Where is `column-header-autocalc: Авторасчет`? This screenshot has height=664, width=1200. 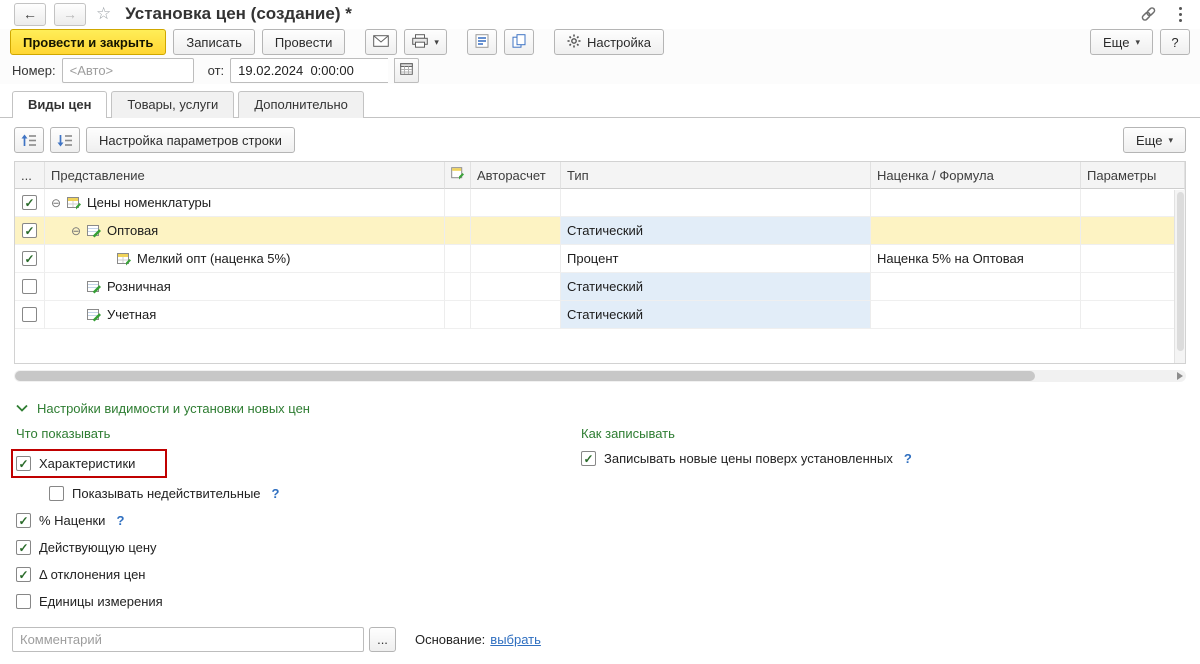
column-header-autocalc: Авторасчет is located at coordinates (516, 176).